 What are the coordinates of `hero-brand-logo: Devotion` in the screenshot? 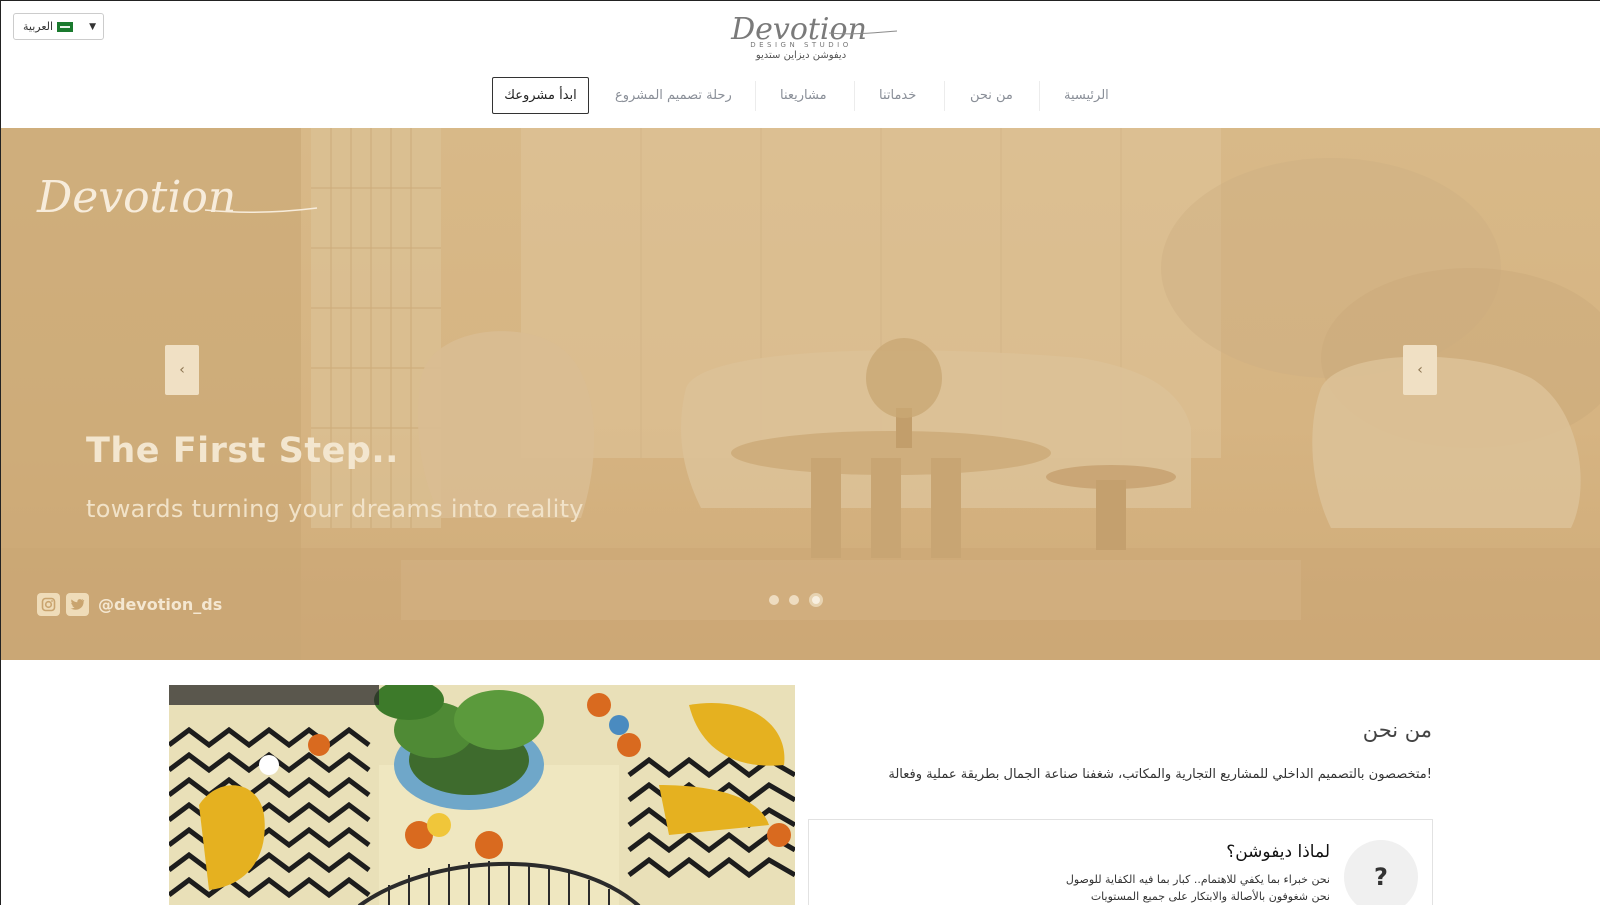 It's located at (177, 197).